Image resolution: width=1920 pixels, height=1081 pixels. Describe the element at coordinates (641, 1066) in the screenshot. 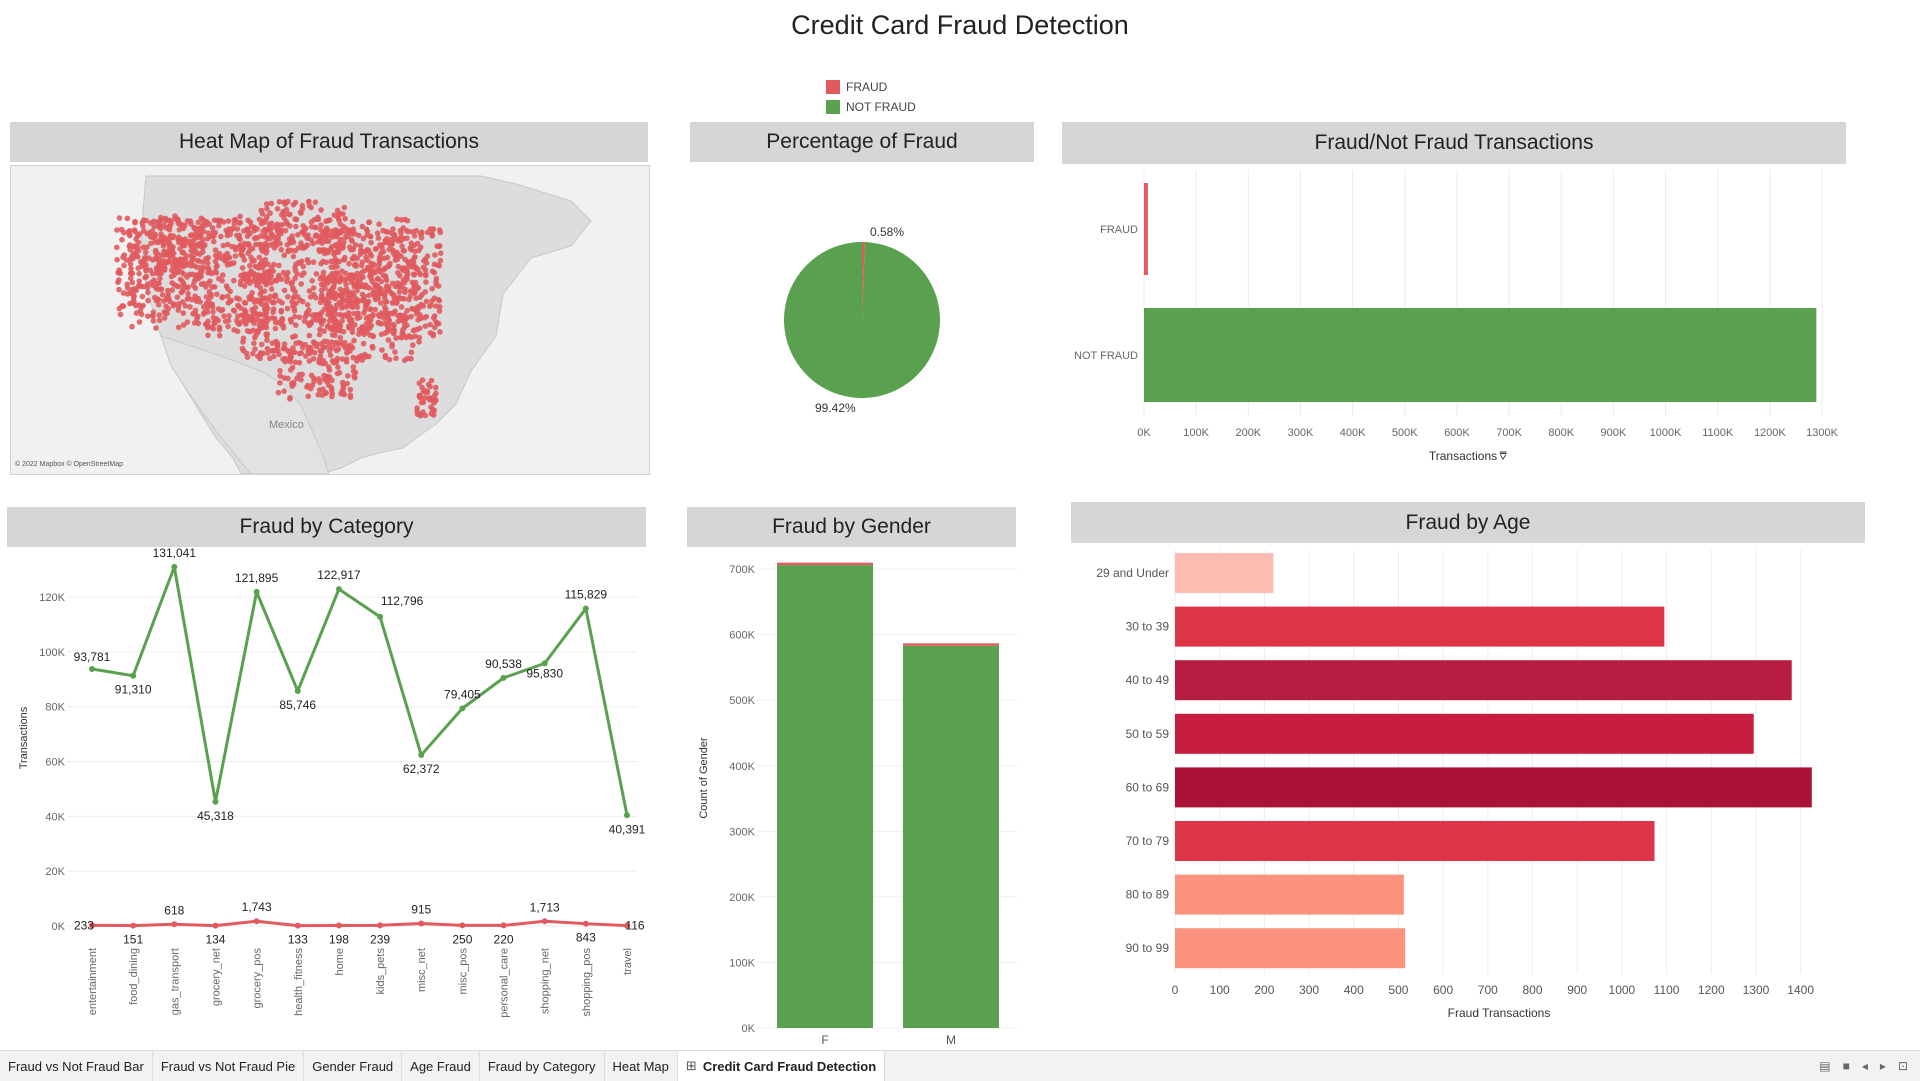

I see `tab-heat-map: Heat Map` at that location.